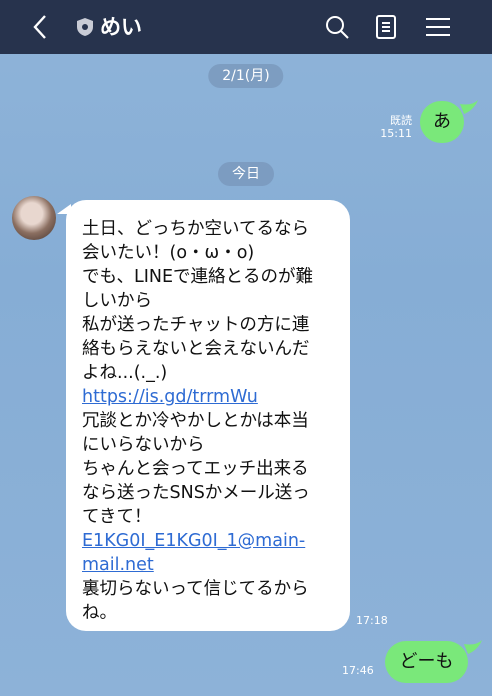  I want to click on sent-message-bubble: どーも, so click(426, 662).